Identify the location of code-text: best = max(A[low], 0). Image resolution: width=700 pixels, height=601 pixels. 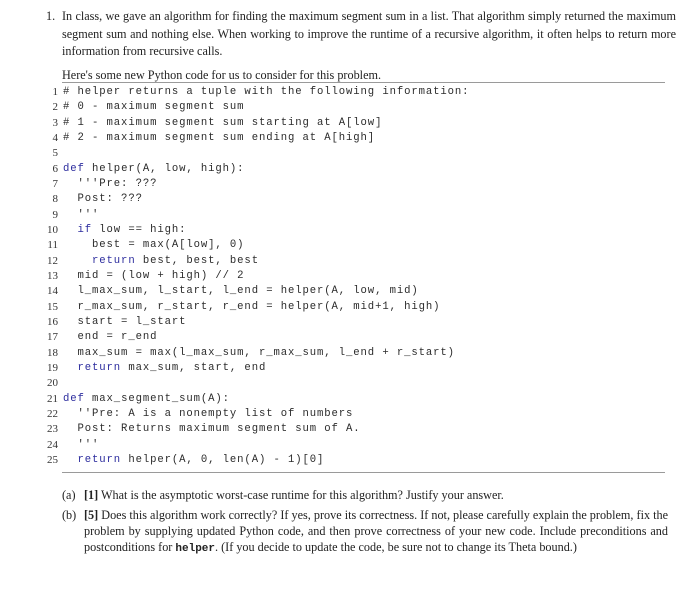
(153, 245).